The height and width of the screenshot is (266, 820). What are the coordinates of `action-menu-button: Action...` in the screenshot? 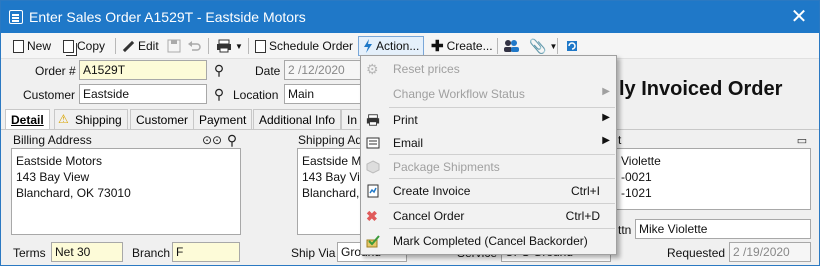 It's located at (391, 46).